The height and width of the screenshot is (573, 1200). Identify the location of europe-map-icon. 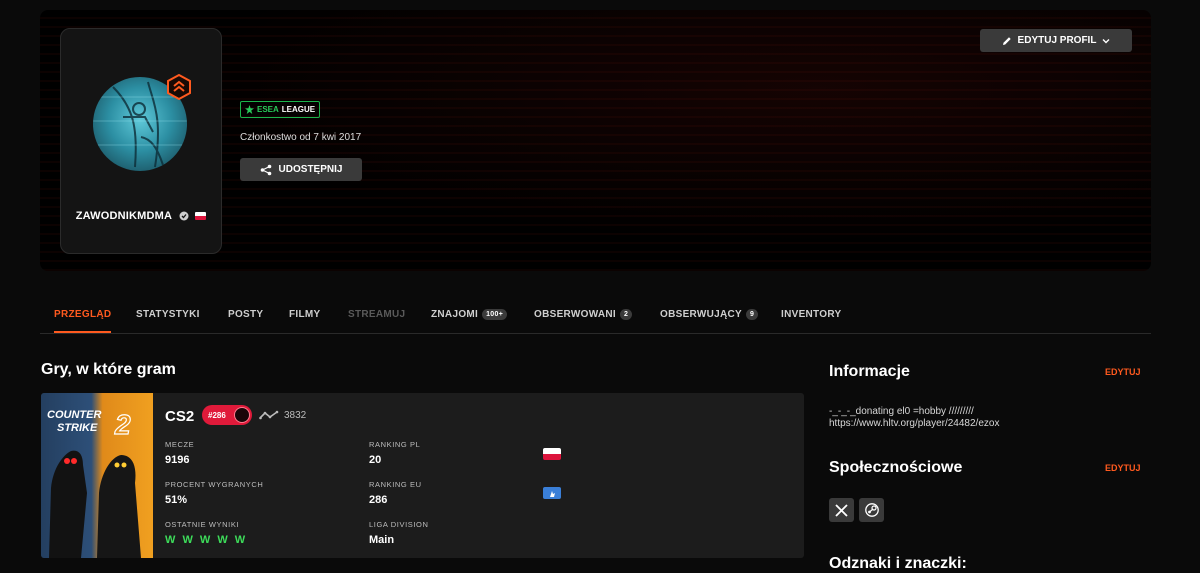
(552, 494).